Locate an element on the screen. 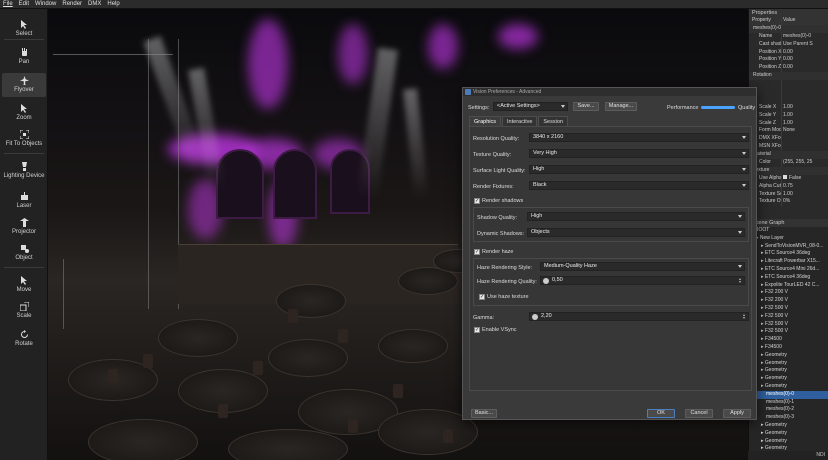 The image size is (828, 460). property-row: DMX XForm is located at coordinates (788, 139).